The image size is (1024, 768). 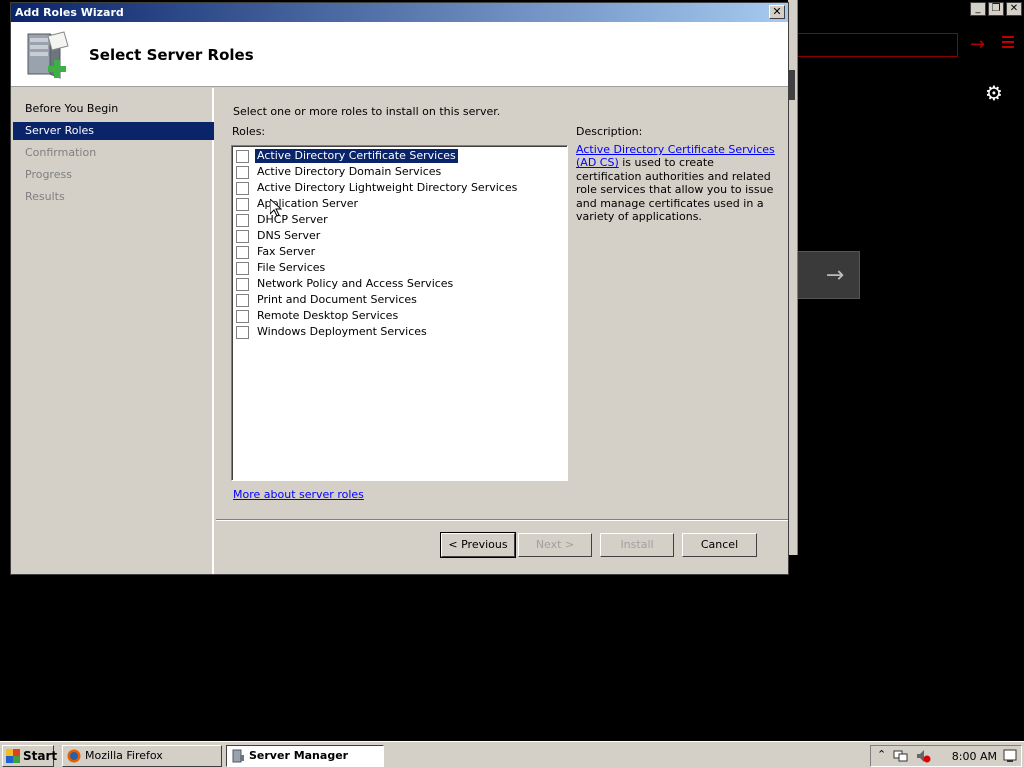 I want to click on role-item: DHCP Server, so click(x=283, y=220).